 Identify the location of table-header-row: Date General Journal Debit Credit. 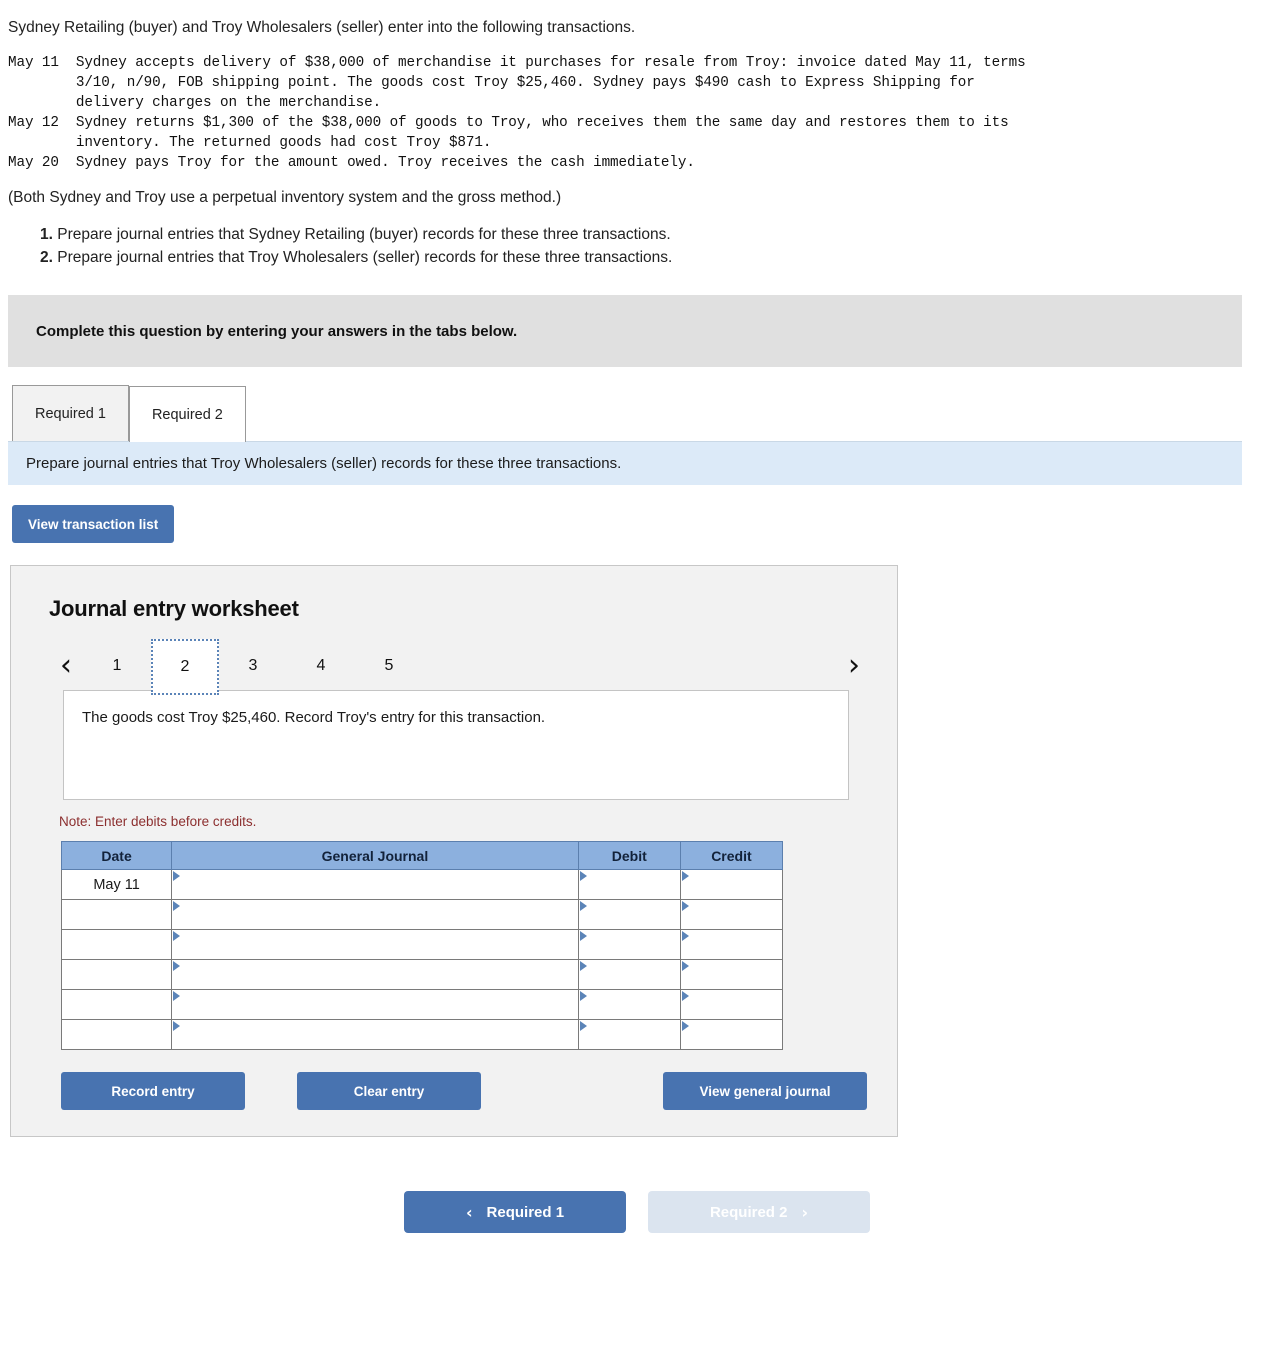
(422, 856).